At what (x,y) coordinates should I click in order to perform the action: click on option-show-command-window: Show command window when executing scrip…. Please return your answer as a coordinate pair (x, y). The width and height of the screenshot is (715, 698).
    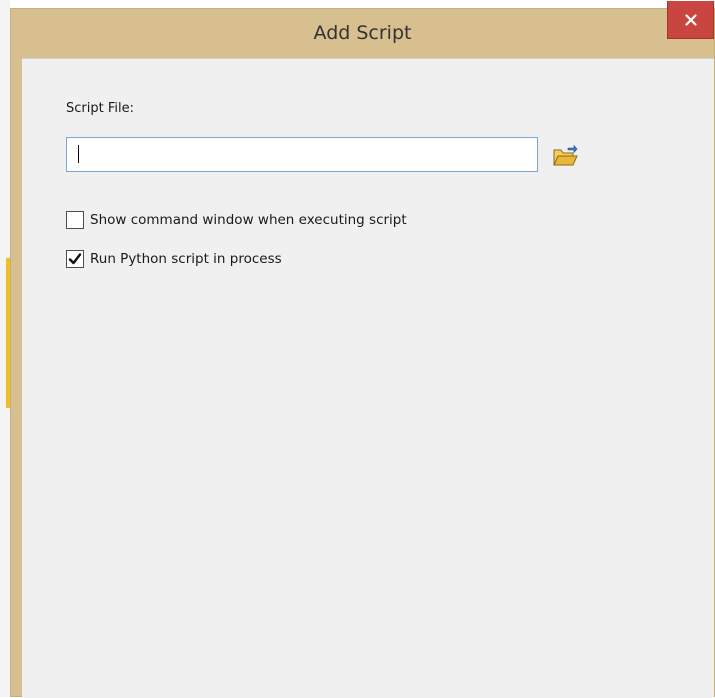
    Looking at the image, I should click on (236, 220).